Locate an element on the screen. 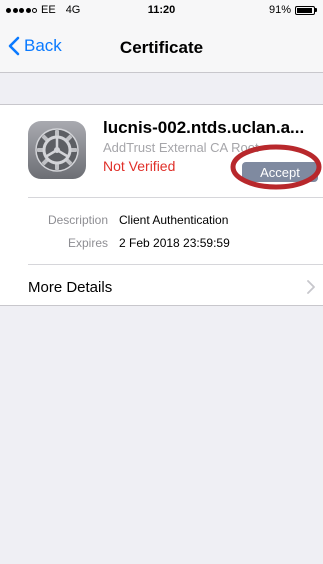 The width and height of the screenshot is (323, 564). expires-value: 2 Feb 2018 23:59:59 is located at coordinates (174, 243).